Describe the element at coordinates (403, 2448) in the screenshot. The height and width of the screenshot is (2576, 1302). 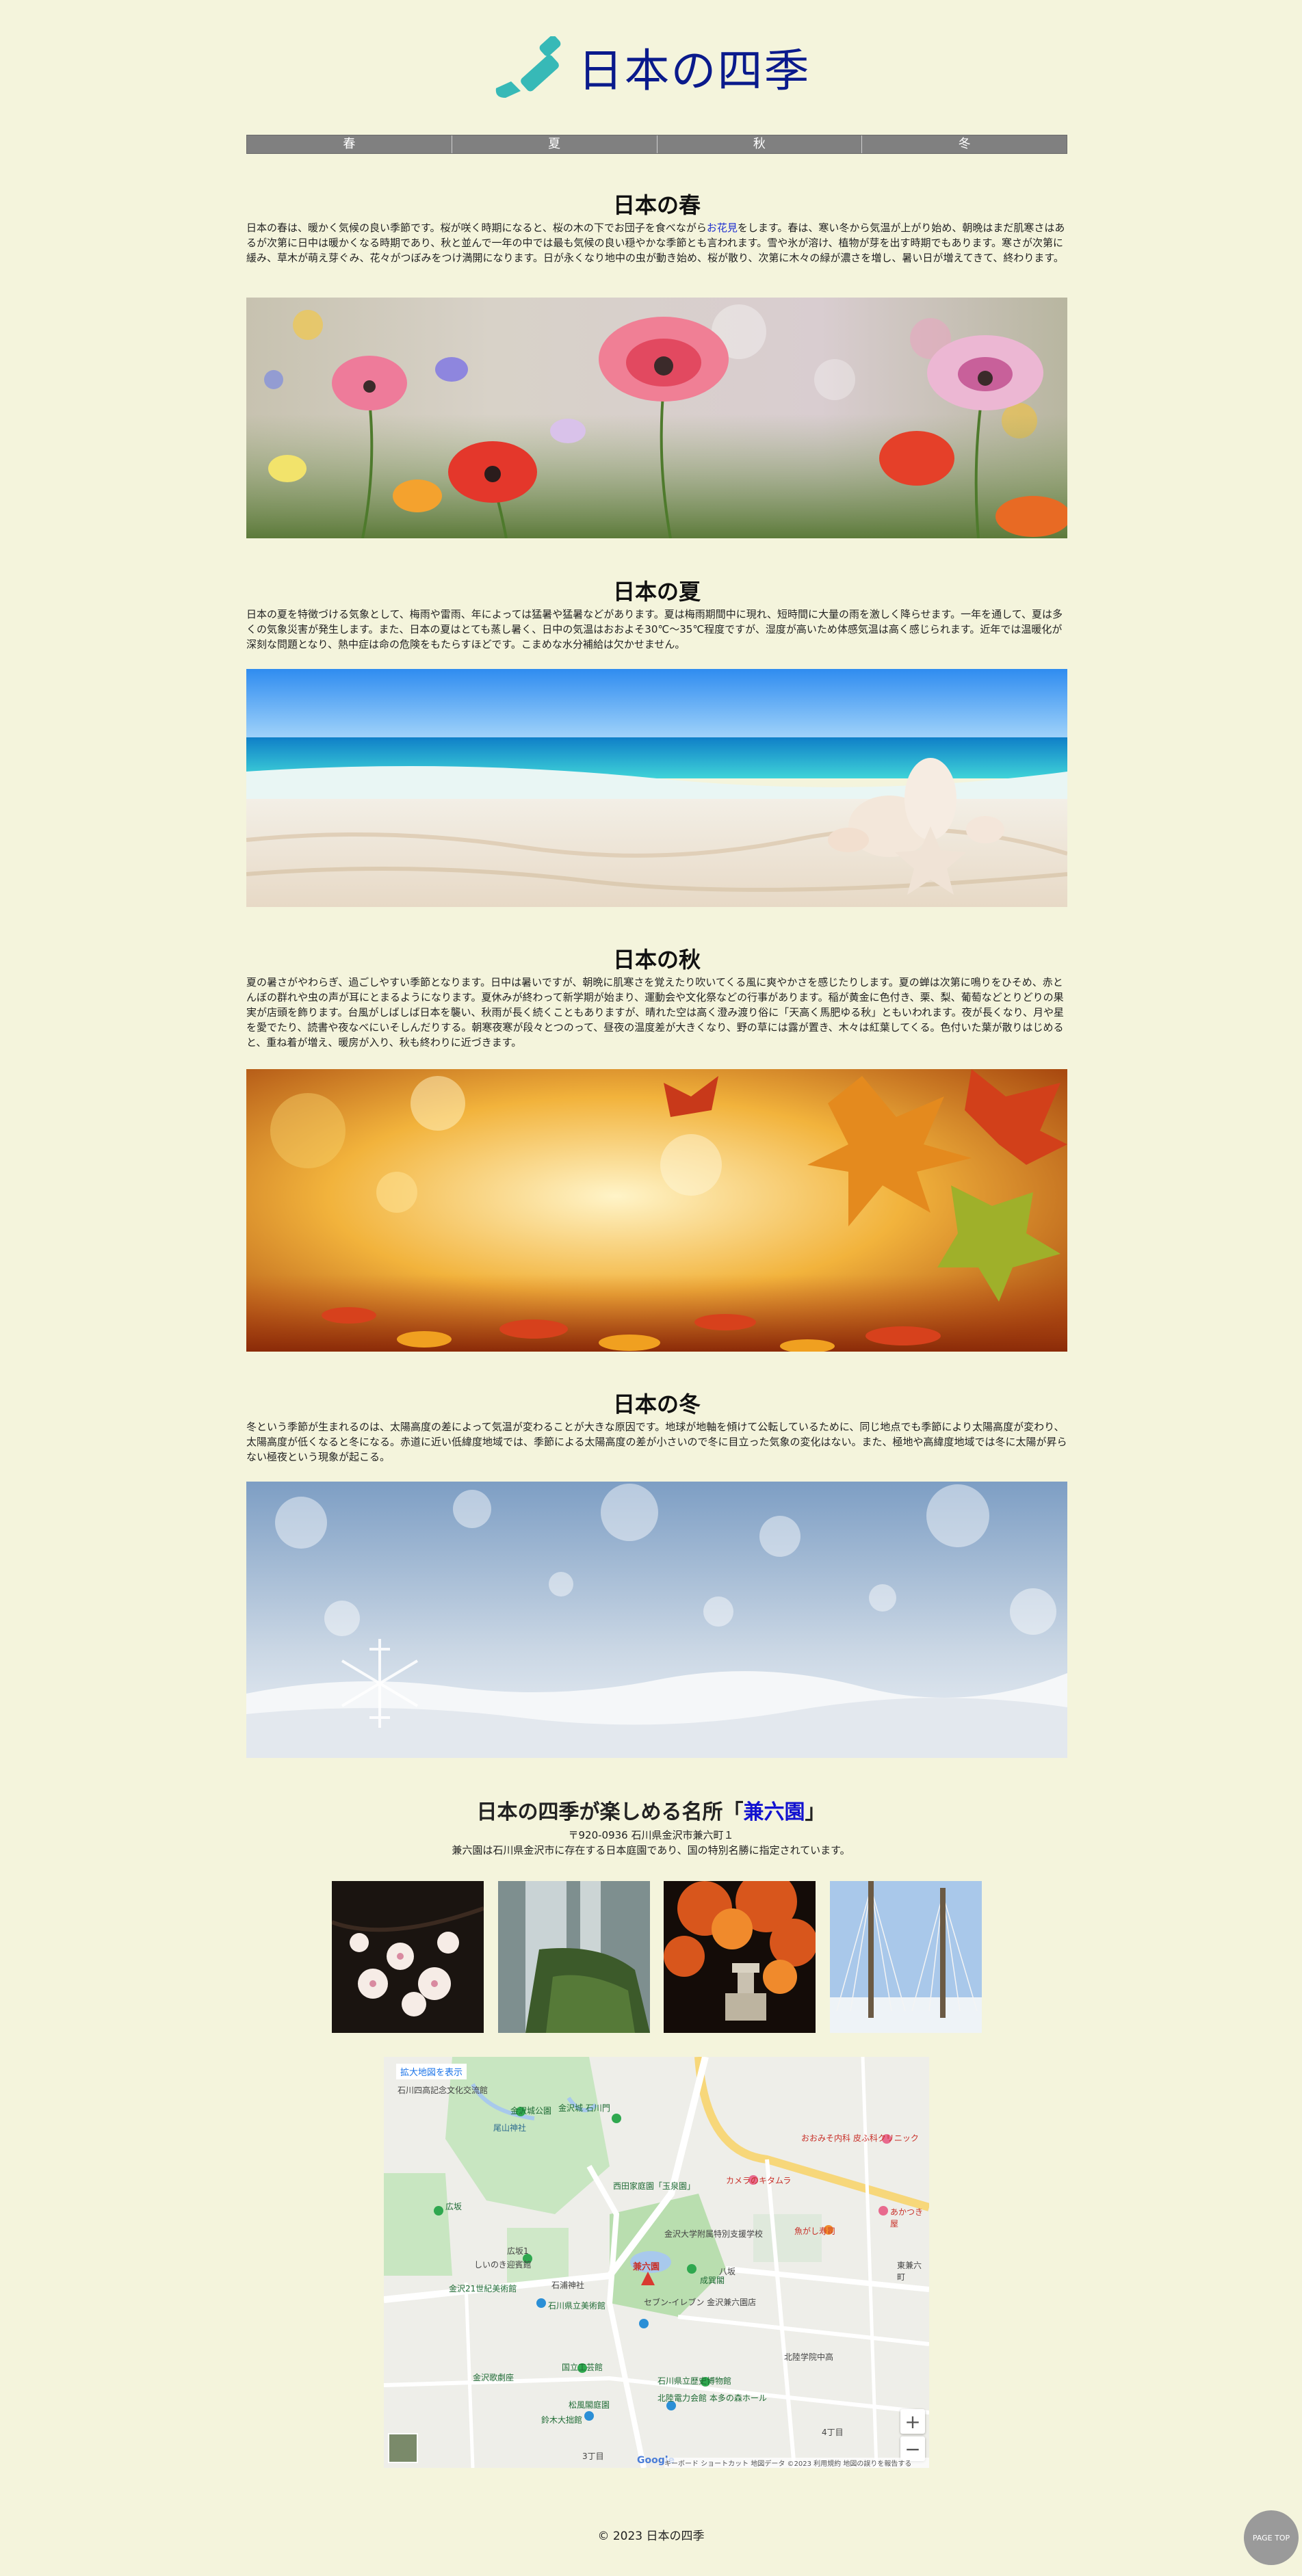
I see `map-satellite-toggle` at that location.